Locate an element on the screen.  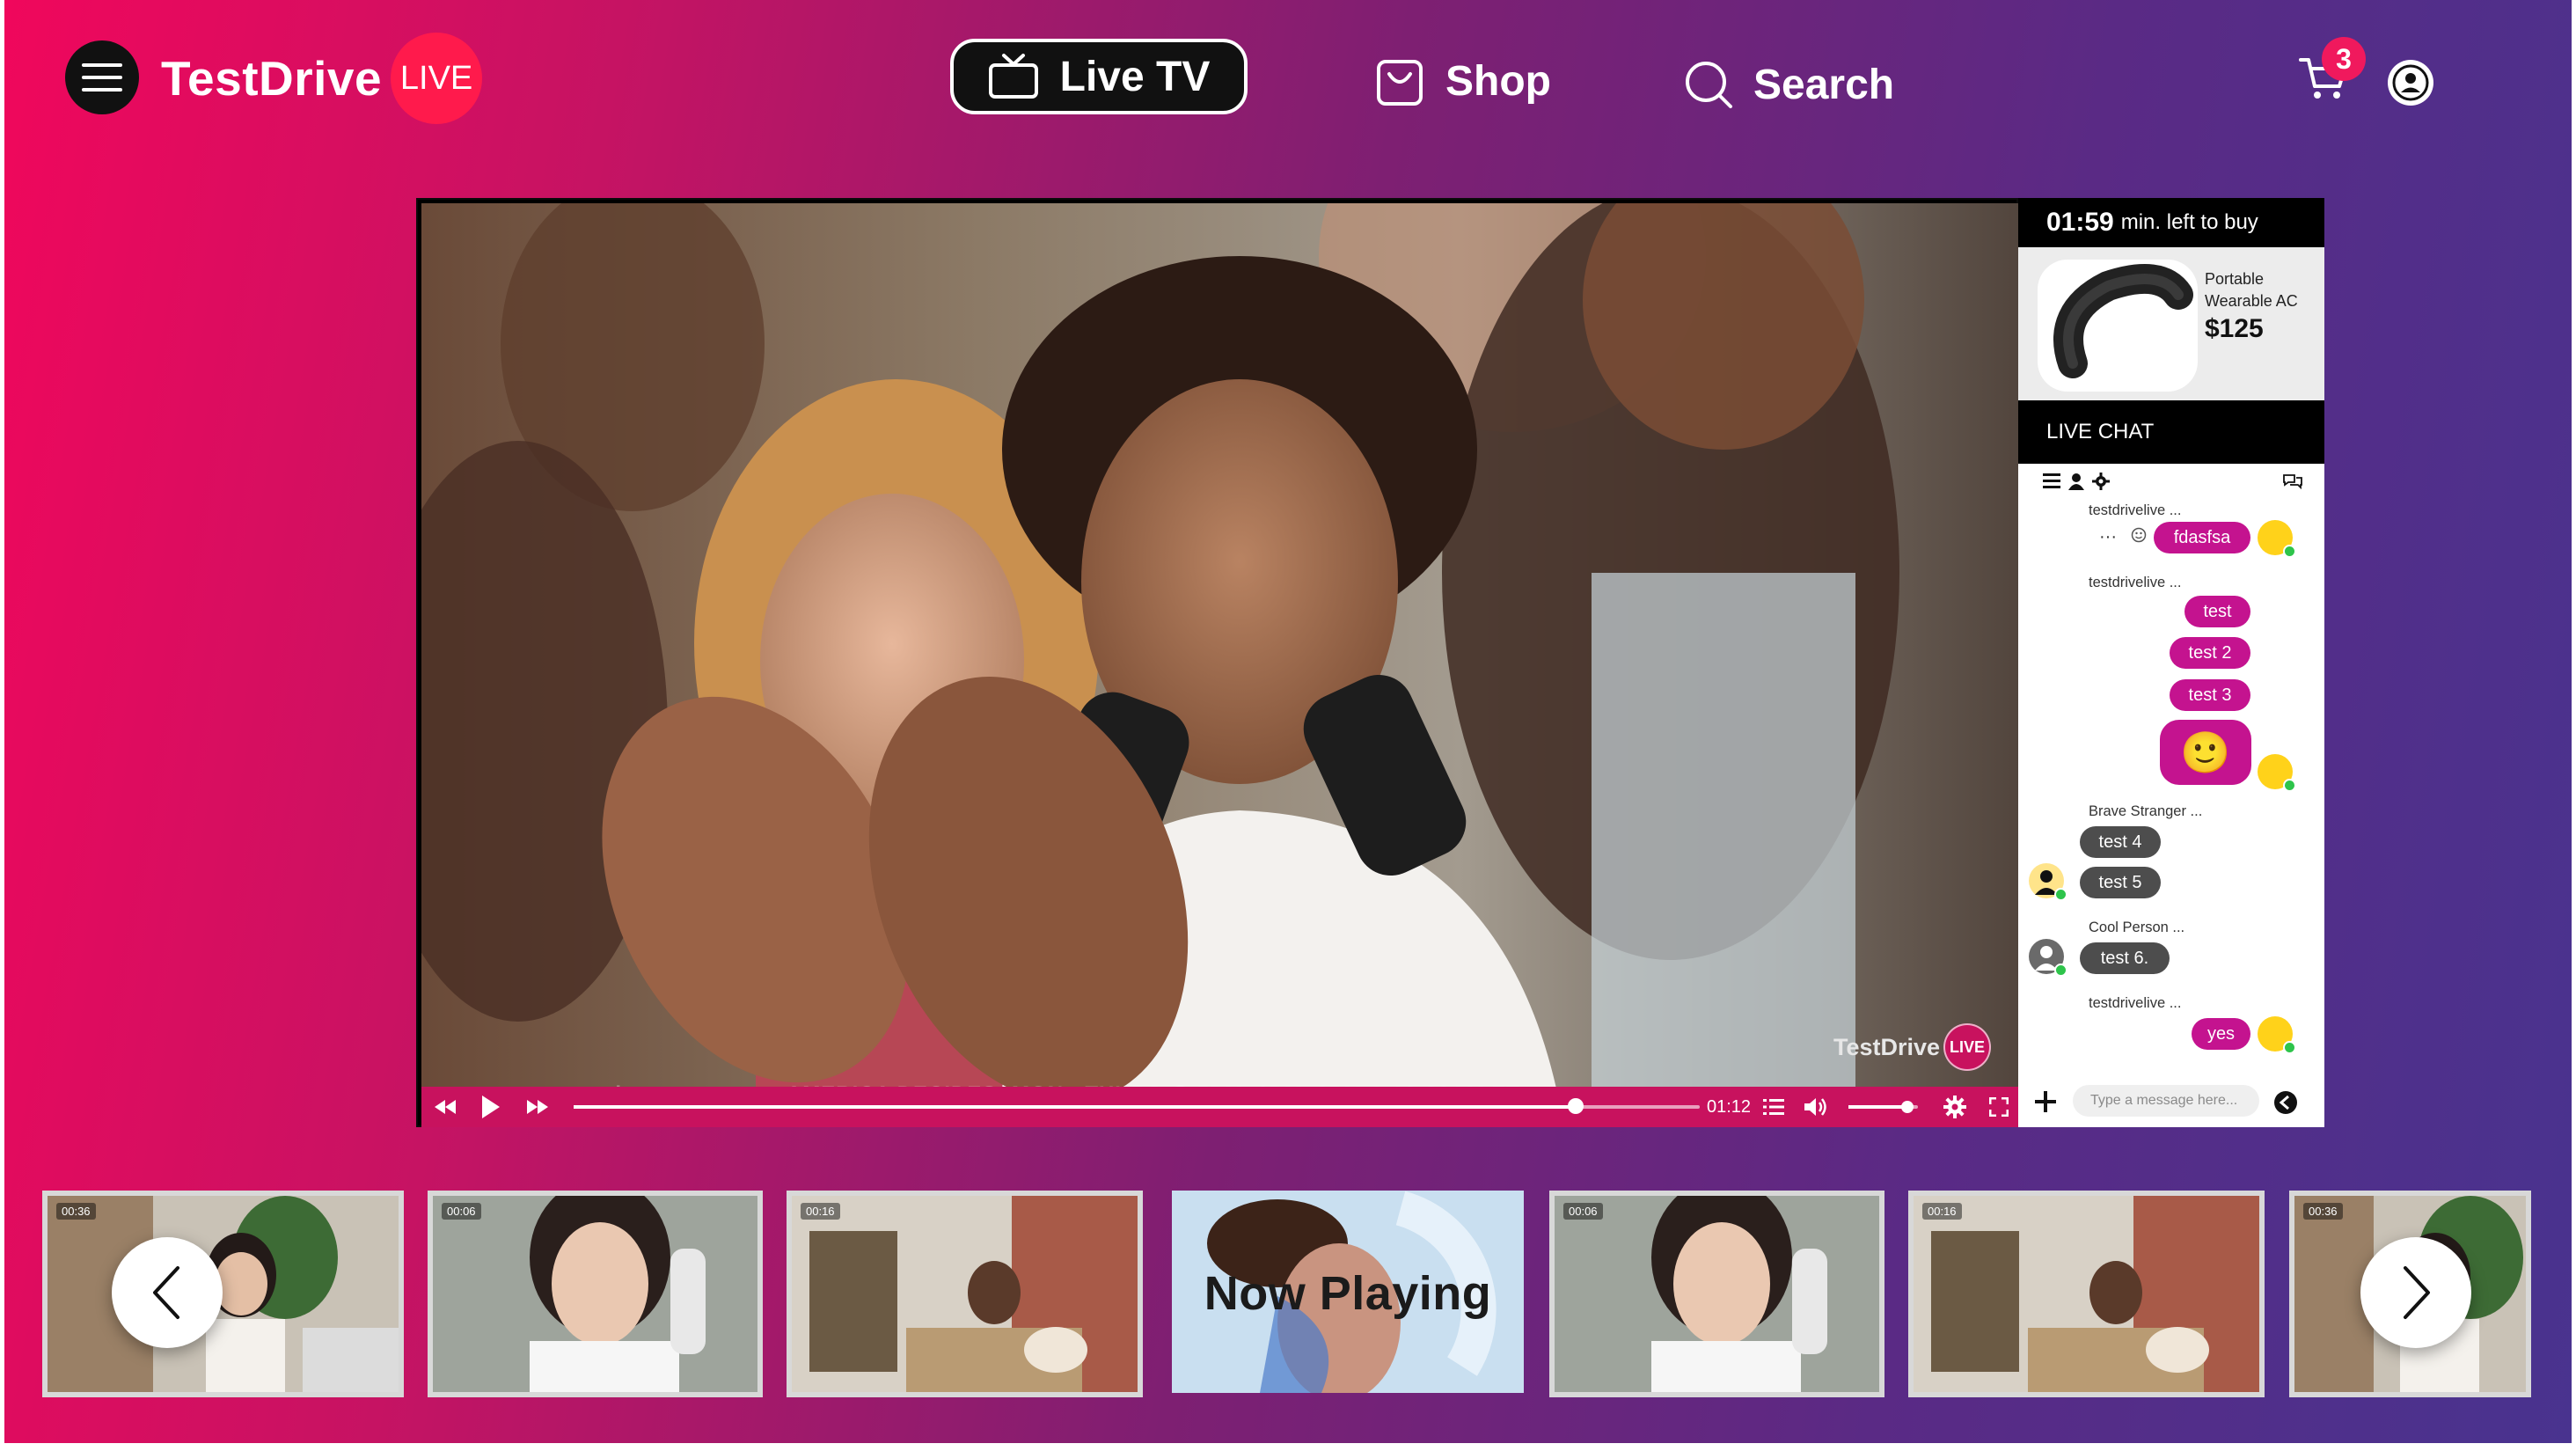
product-image is located at coordinates (2118, 326).